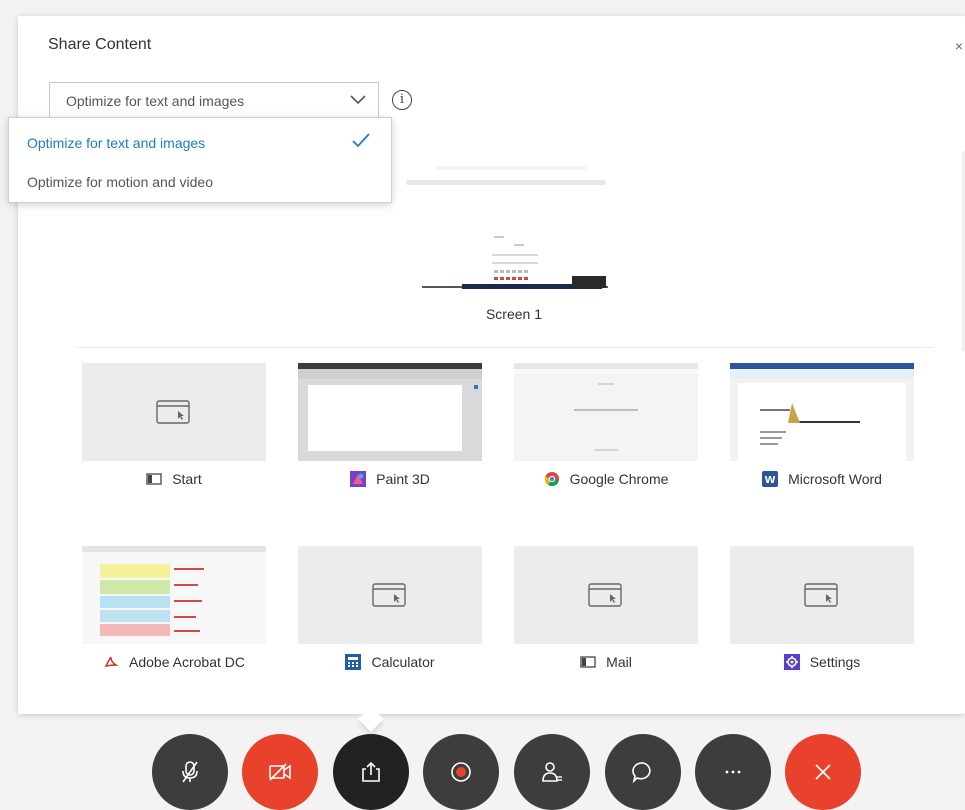 The height and width of the screenshot is (810, 965). I want to click on more-options-button, so click(733, 772).